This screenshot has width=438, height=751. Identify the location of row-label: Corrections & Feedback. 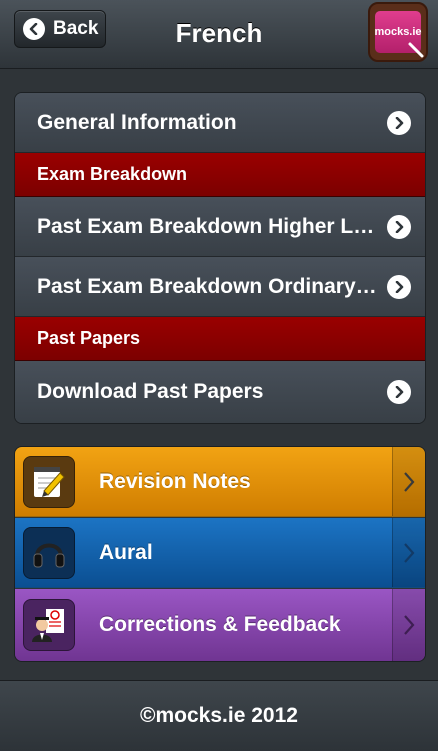
(220, 624).